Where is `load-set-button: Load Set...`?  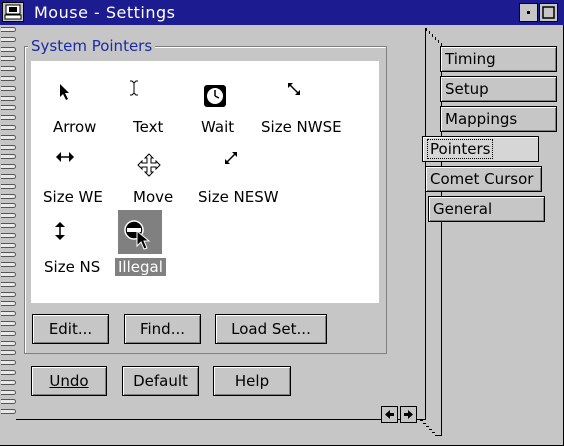 load-set-button: Load Set... is located at coordinates (271, 329).